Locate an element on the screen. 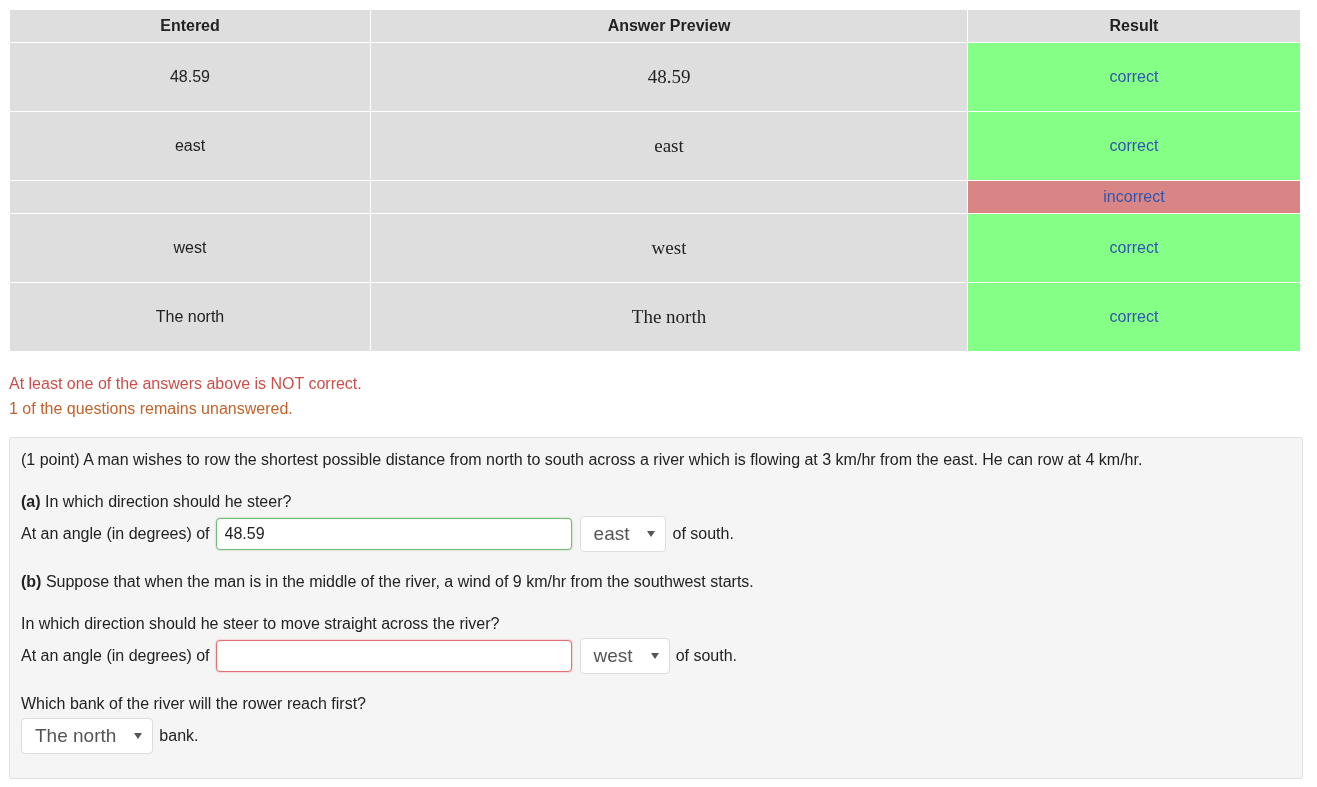  question-text: Which bank of the river will the rower reach first? is located at coordinates (194, 704).